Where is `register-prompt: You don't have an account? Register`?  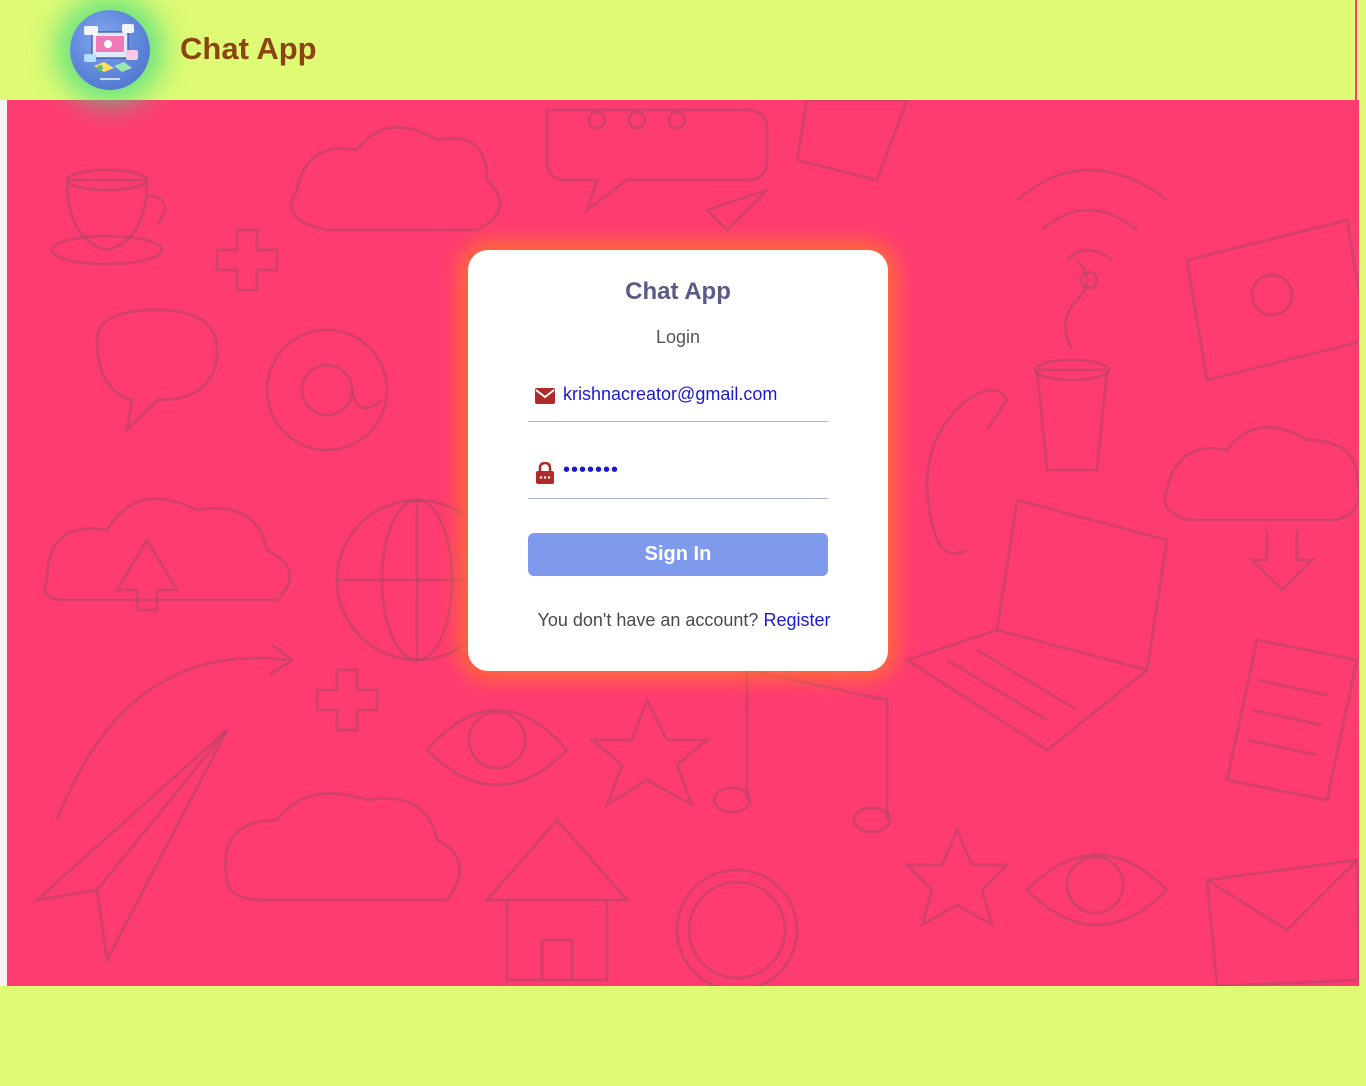
register-prompt: You don't have an account? Register is located at coordinates (678, 620).